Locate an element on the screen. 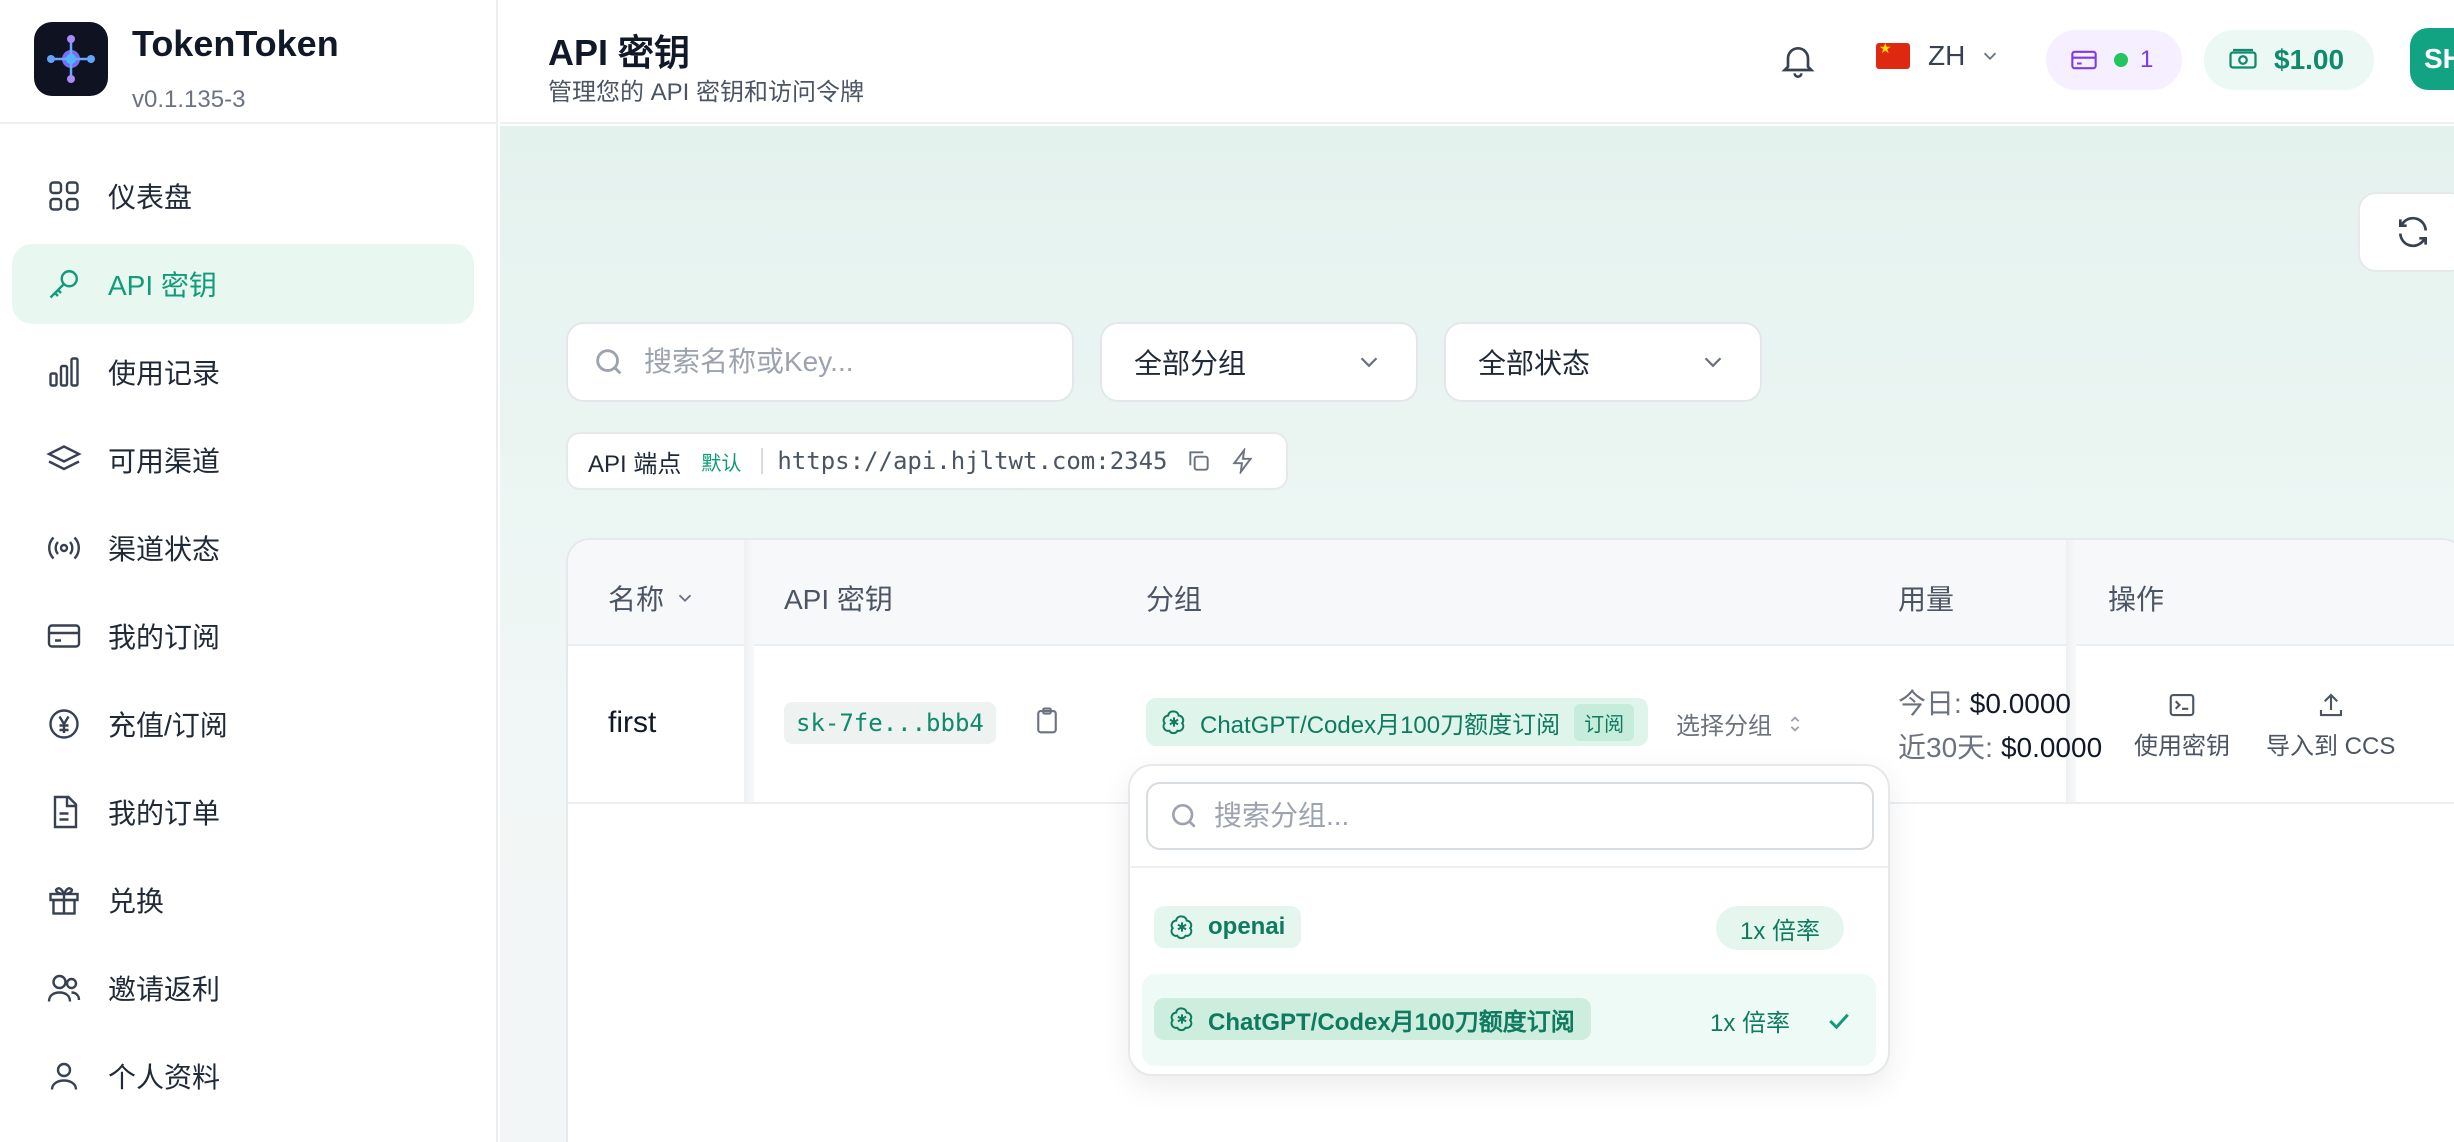  import-ccs-label: 导入到 CCS is located at coordinates (2331, 746).